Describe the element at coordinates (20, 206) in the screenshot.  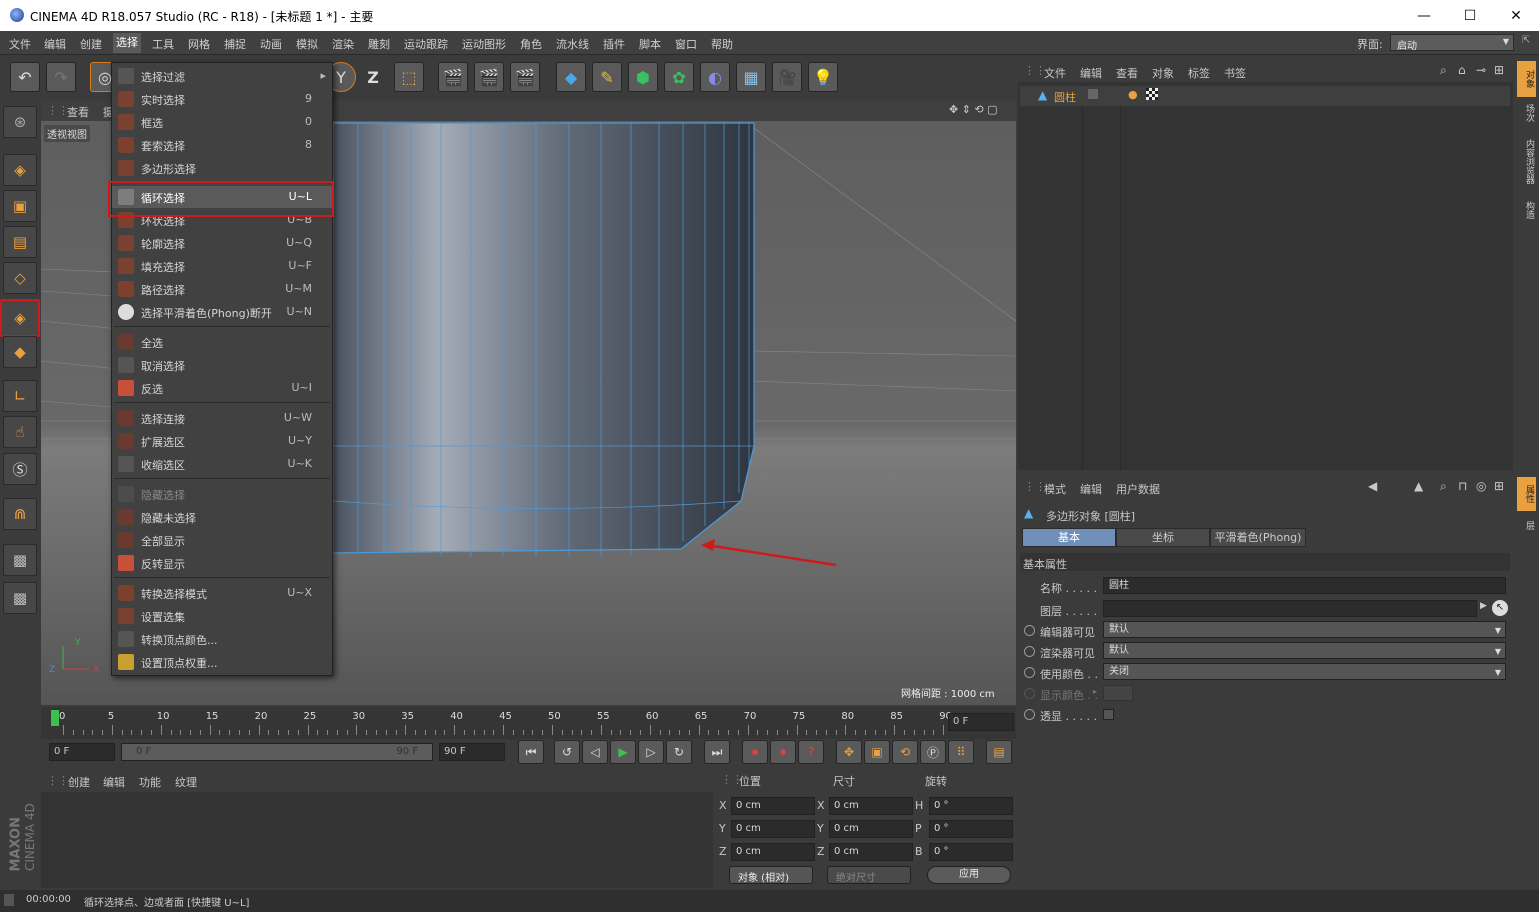
I see `texture-mode-icon: ▣` at that location.